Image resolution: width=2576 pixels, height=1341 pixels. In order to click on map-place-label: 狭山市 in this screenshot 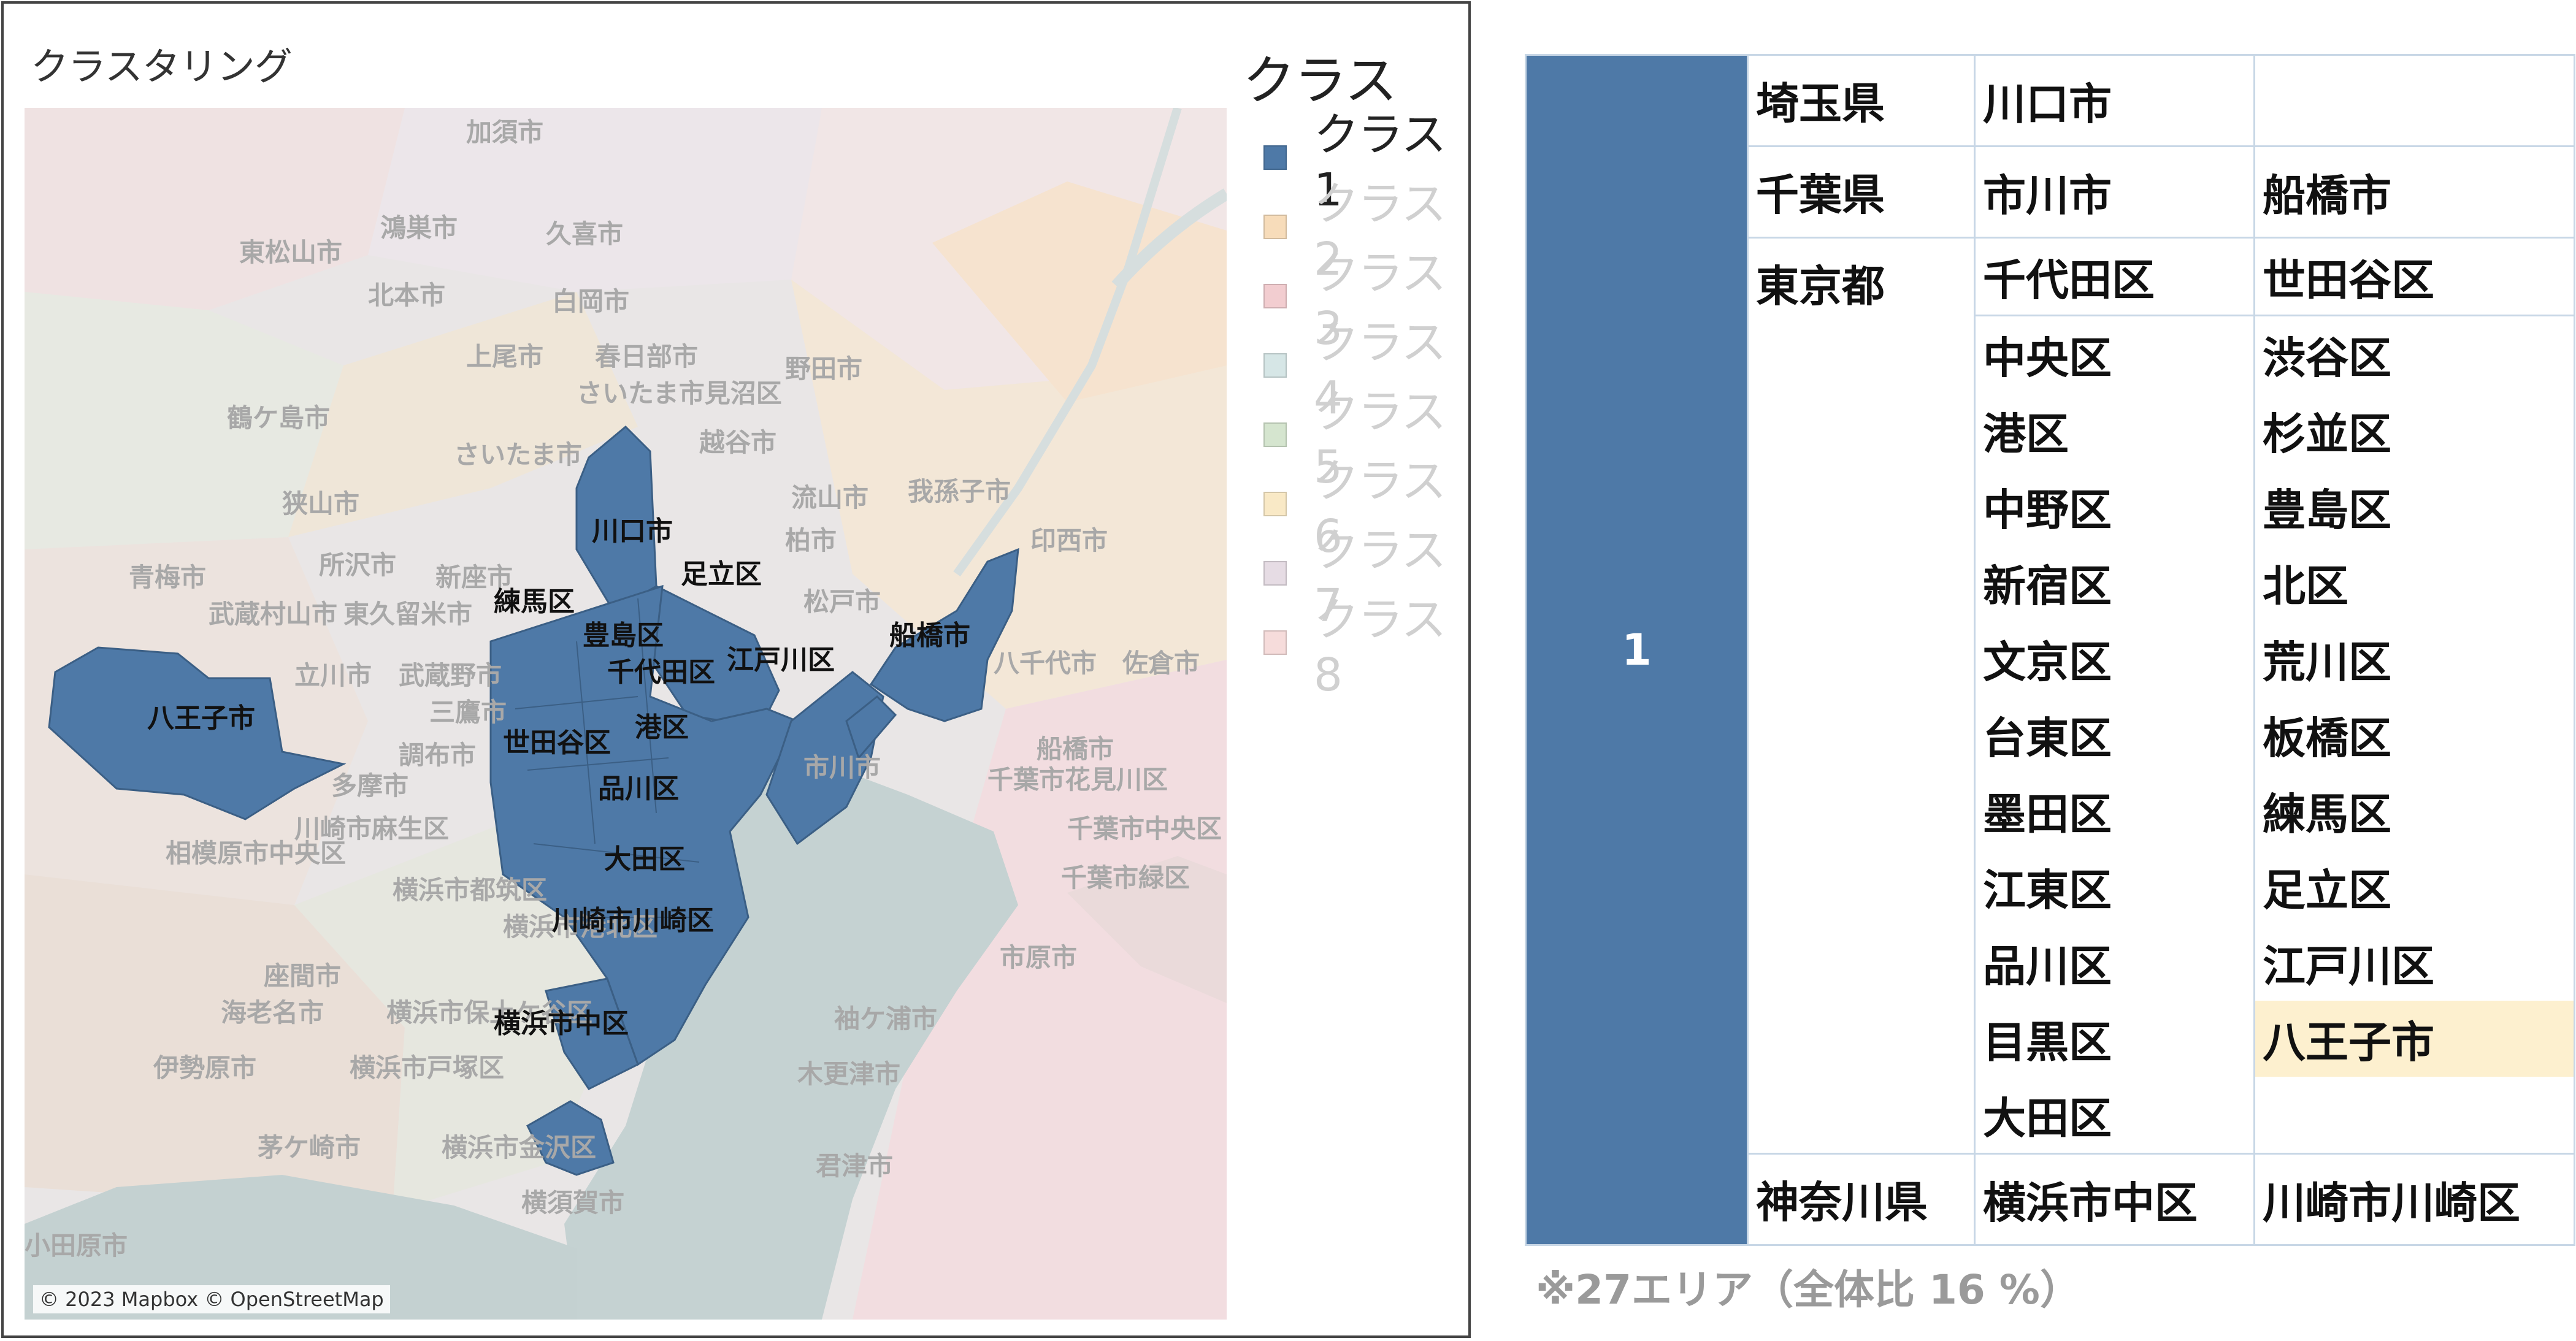, I will do `click(320, 504)`.